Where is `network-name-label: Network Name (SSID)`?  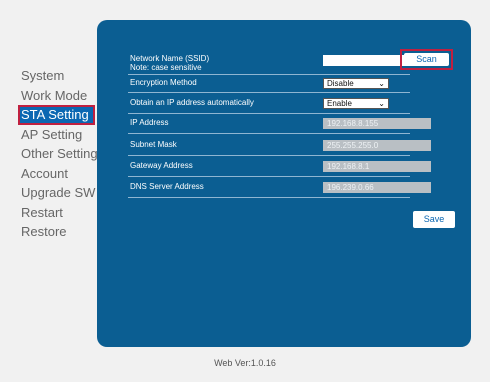
network-name-label: Network Name (SSID) is located at coordinates (170, 58).